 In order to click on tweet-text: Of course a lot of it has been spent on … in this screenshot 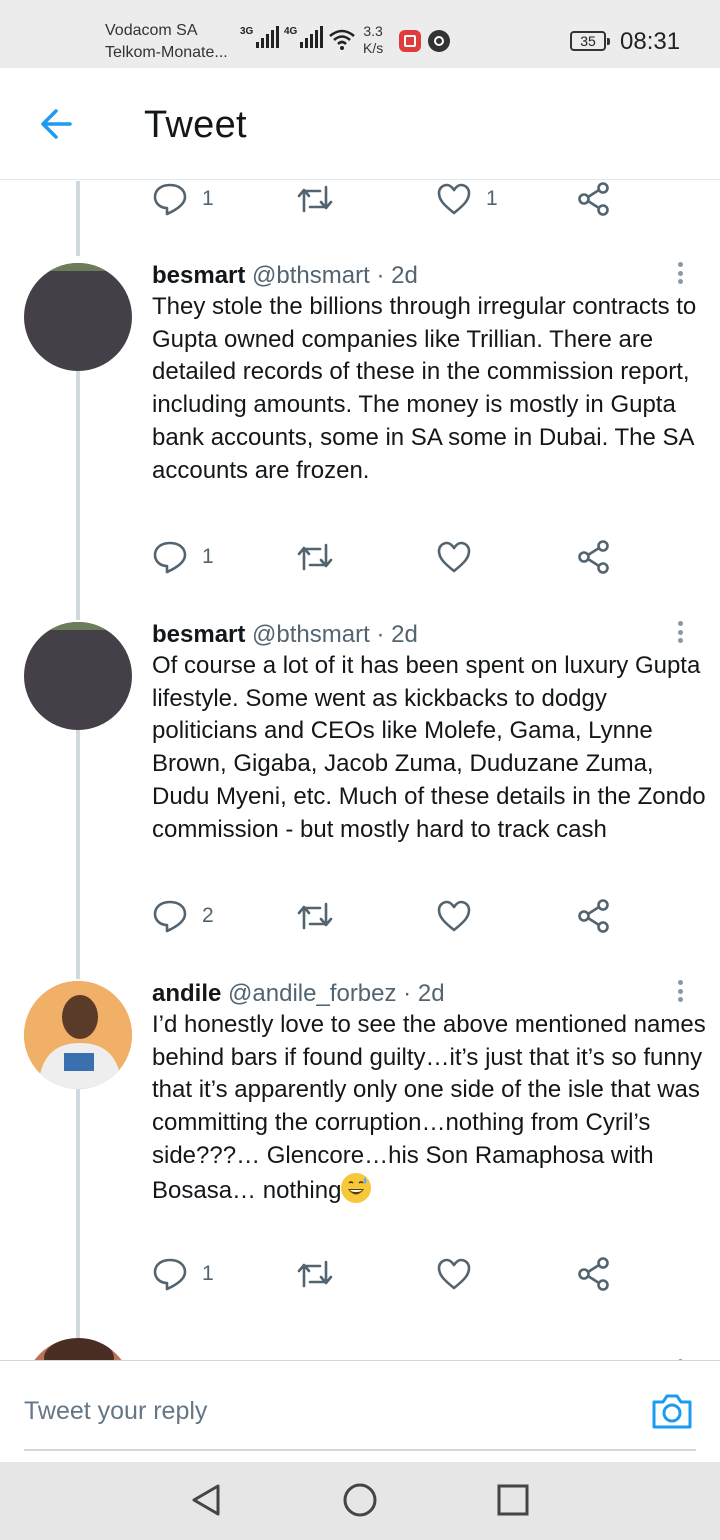, I will do `click(429, 747)`.